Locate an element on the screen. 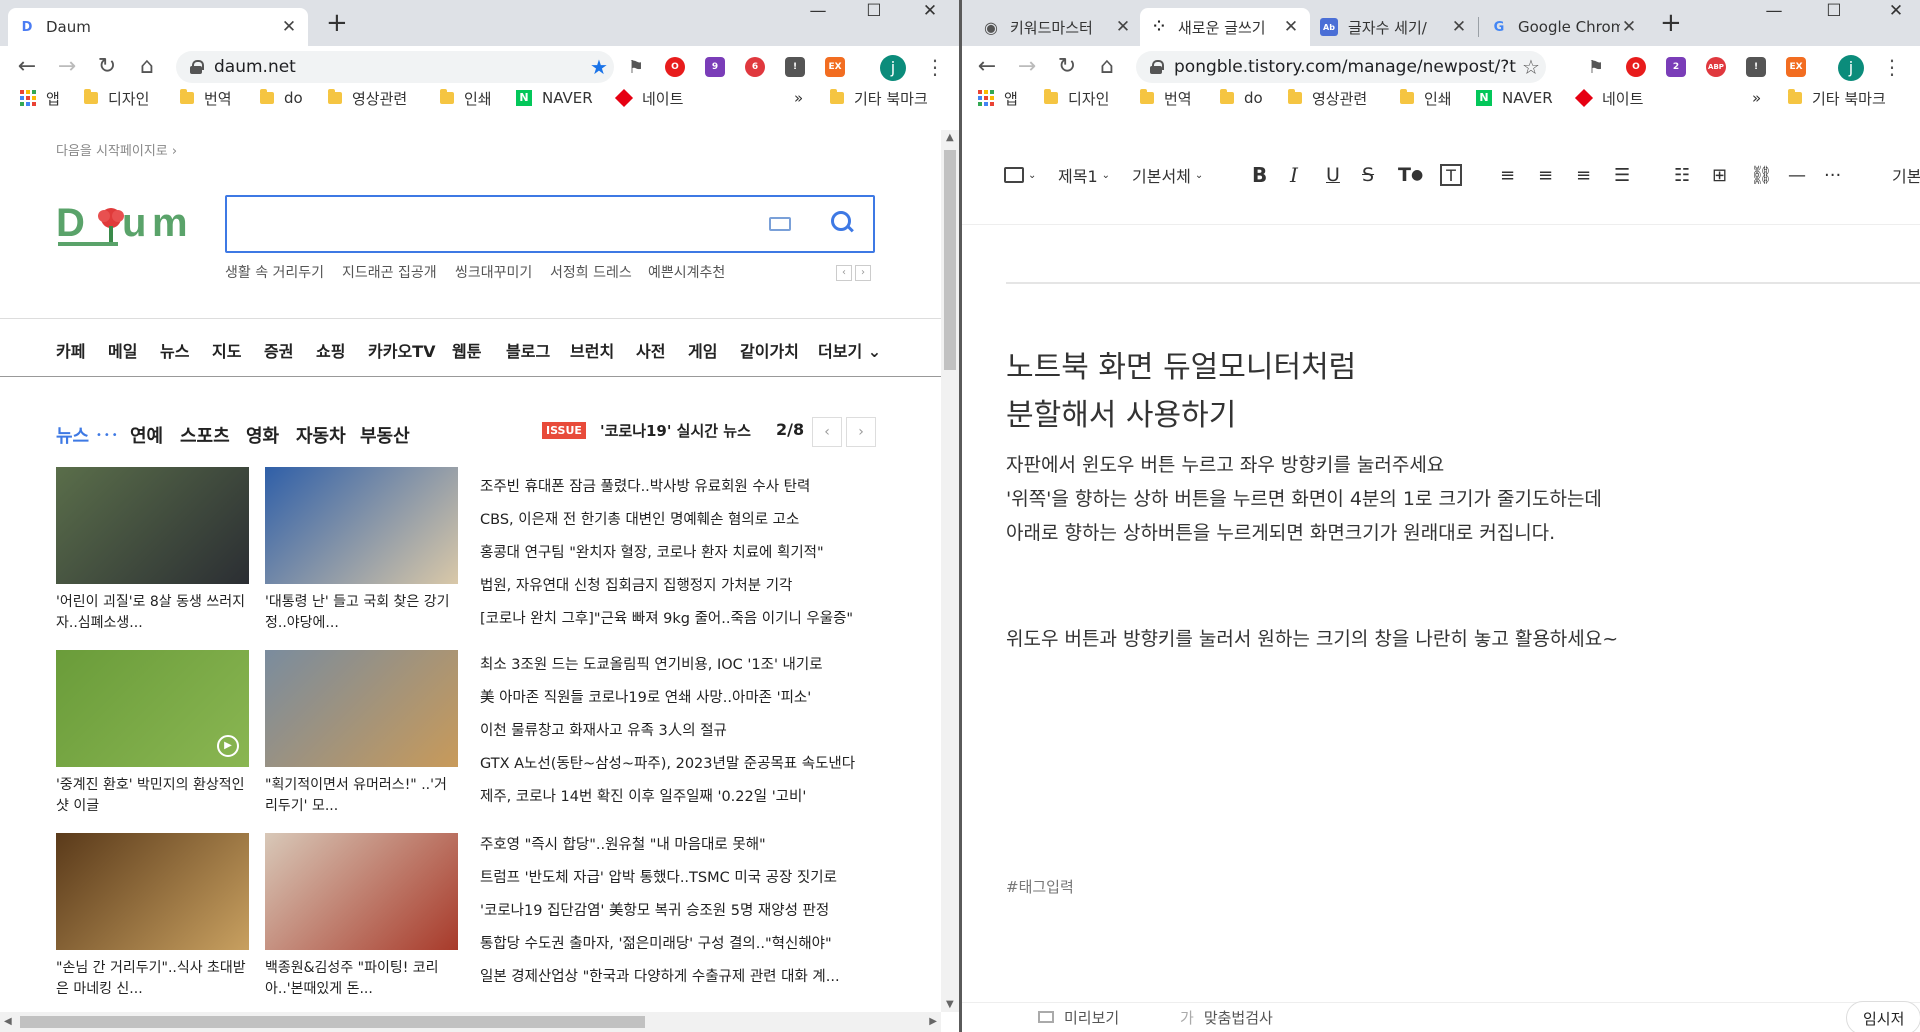 The image size is (1920, 1032). align-justify-icon: ☰ is located at coordinates (1622, 175).